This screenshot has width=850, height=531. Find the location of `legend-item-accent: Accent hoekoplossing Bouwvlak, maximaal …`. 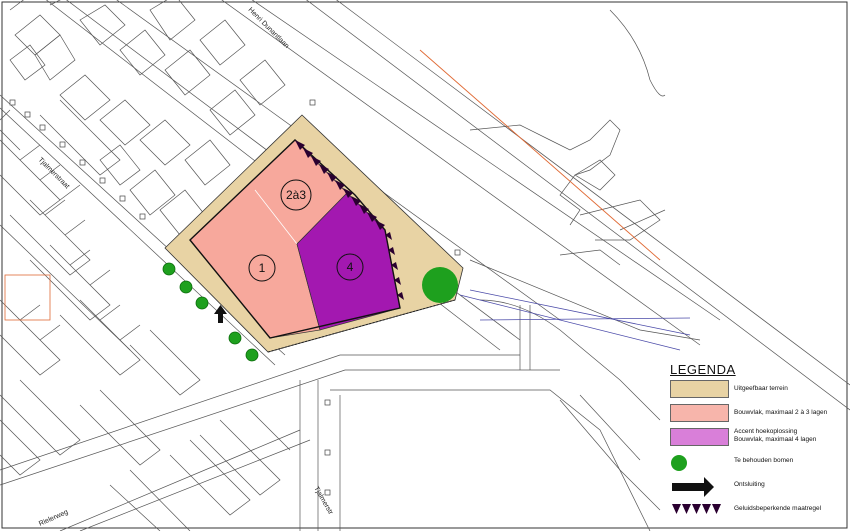

legend-item-accent: Accent hoekoplossing Bouwvlak, maximaal … is located at coordinates (757, 438).